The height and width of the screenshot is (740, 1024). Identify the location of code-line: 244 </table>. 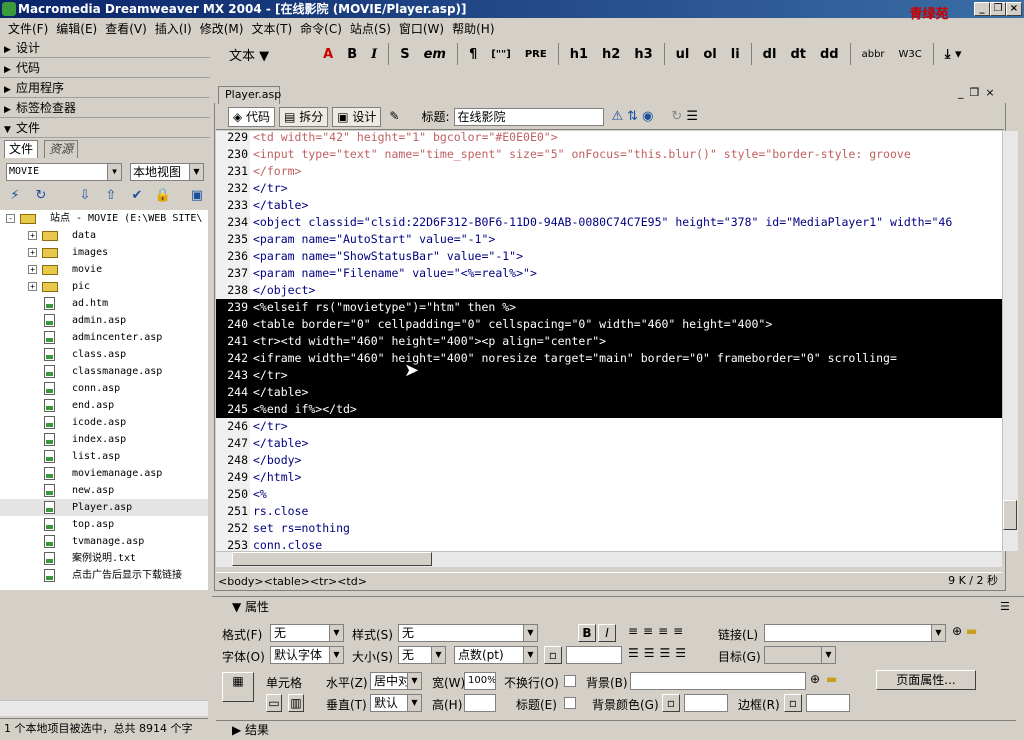
(609, 392).